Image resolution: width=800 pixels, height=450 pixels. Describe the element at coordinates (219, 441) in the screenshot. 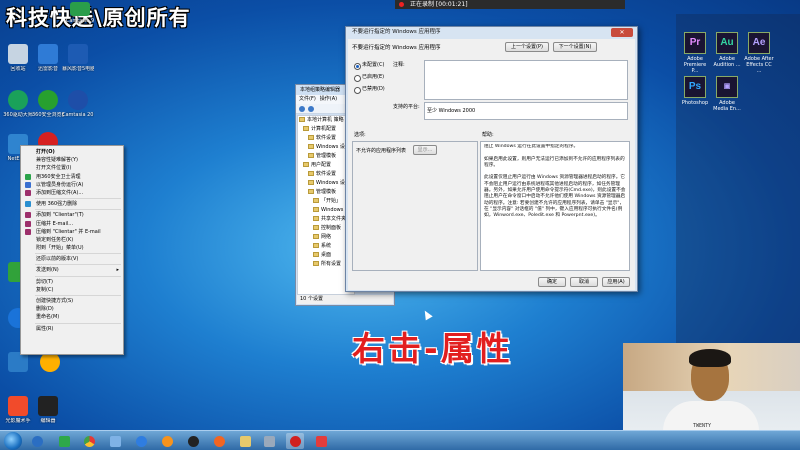

I see `taskbar-app-firefox` at that location.